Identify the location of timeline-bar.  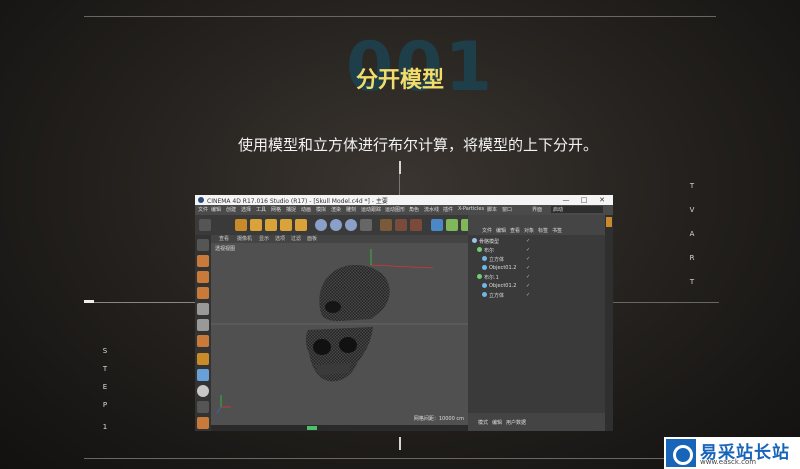
(339, 428).